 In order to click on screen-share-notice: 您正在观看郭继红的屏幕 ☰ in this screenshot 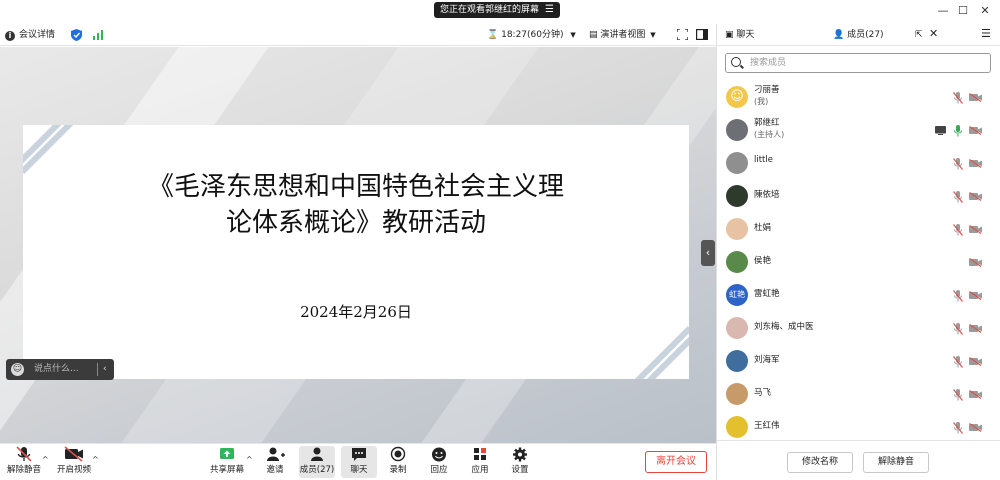, I will do `click(497, 10)`.